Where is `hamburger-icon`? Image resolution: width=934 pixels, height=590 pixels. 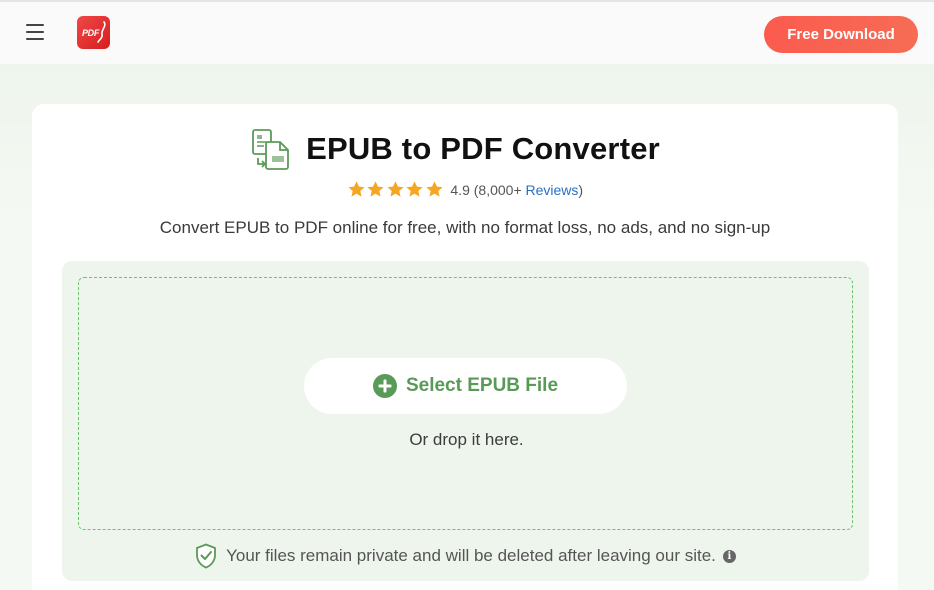 hamburger-icon is located at coordinates (35, 32).